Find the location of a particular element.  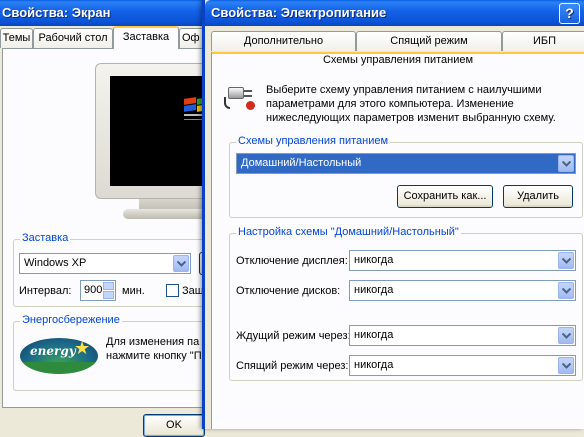

display-properties-tabs: Темы Рабочий стол Заставка Оф is located at coordinates (105, 37).